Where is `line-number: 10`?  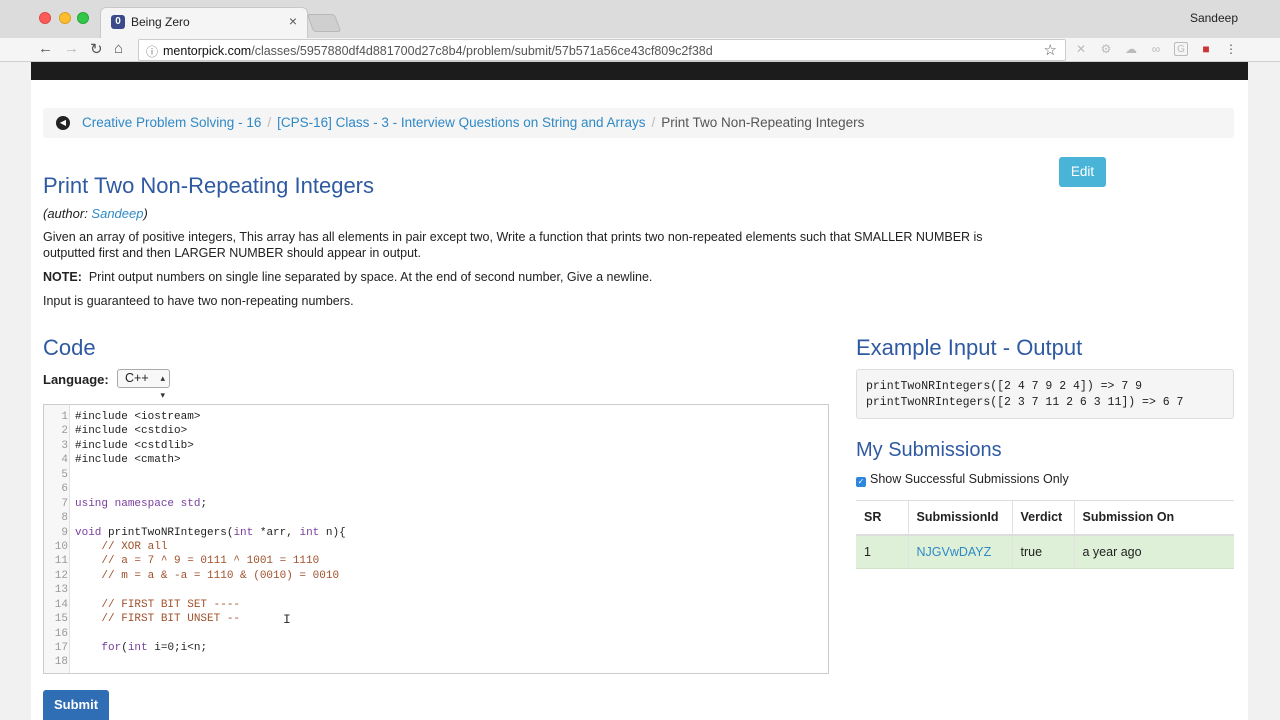 line-number: 10 is located at coordinates (61, 546).